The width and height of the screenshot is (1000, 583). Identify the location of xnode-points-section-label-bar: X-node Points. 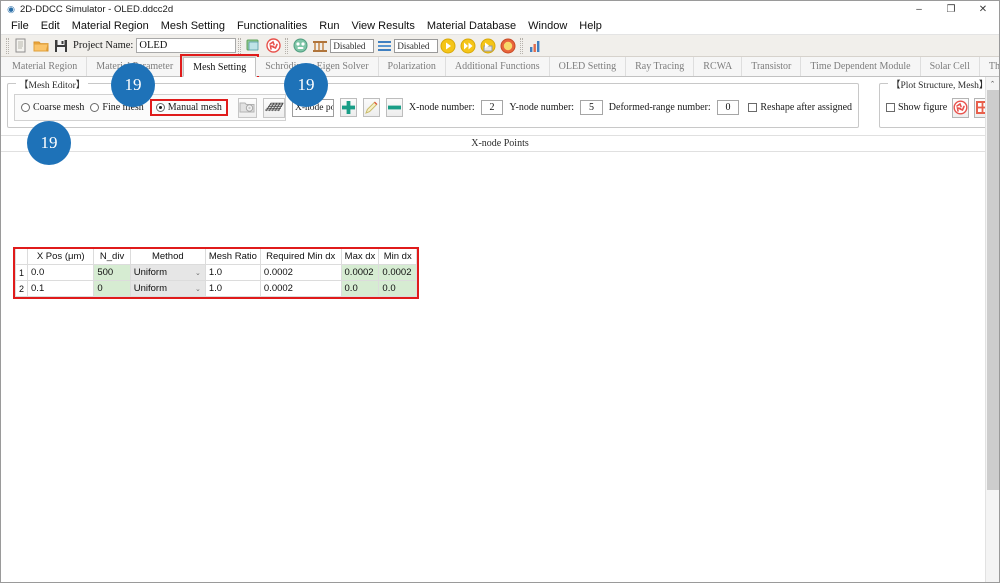
(500, 143).